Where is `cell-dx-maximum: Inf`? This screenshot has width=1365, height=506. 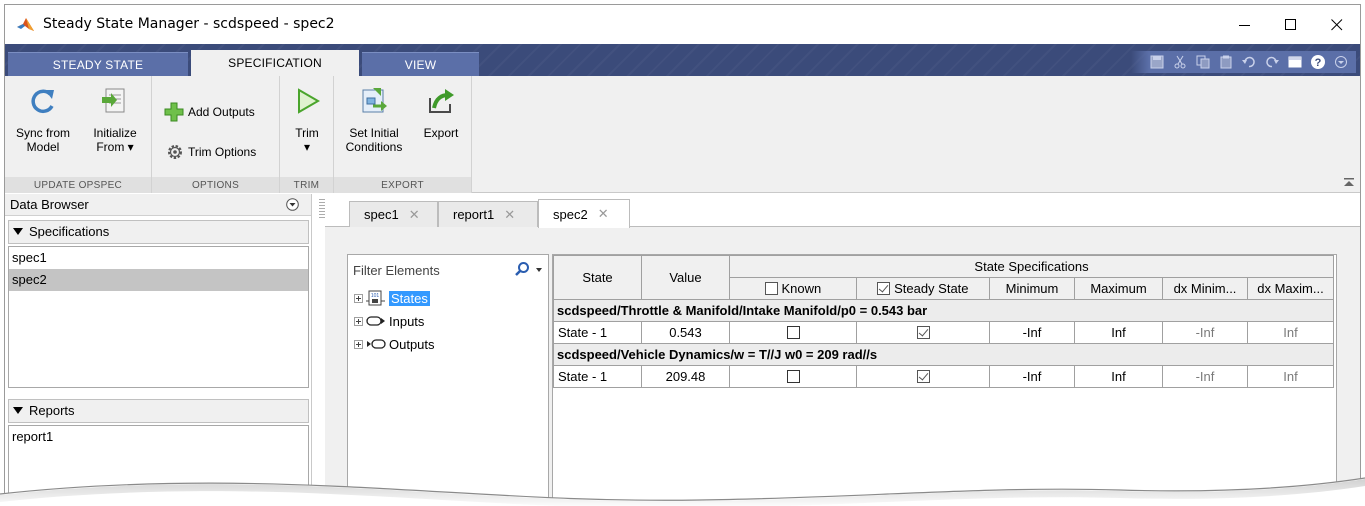
cell-dx-maximum: Inf is located at coordinates (1290, 376).